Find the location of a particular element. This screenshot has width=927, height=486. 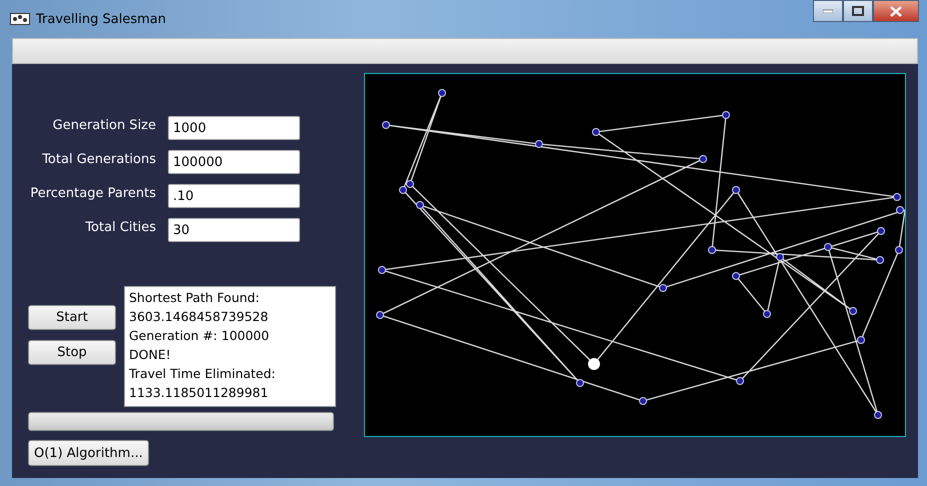

close-icon is located at coordinates (896, 11).